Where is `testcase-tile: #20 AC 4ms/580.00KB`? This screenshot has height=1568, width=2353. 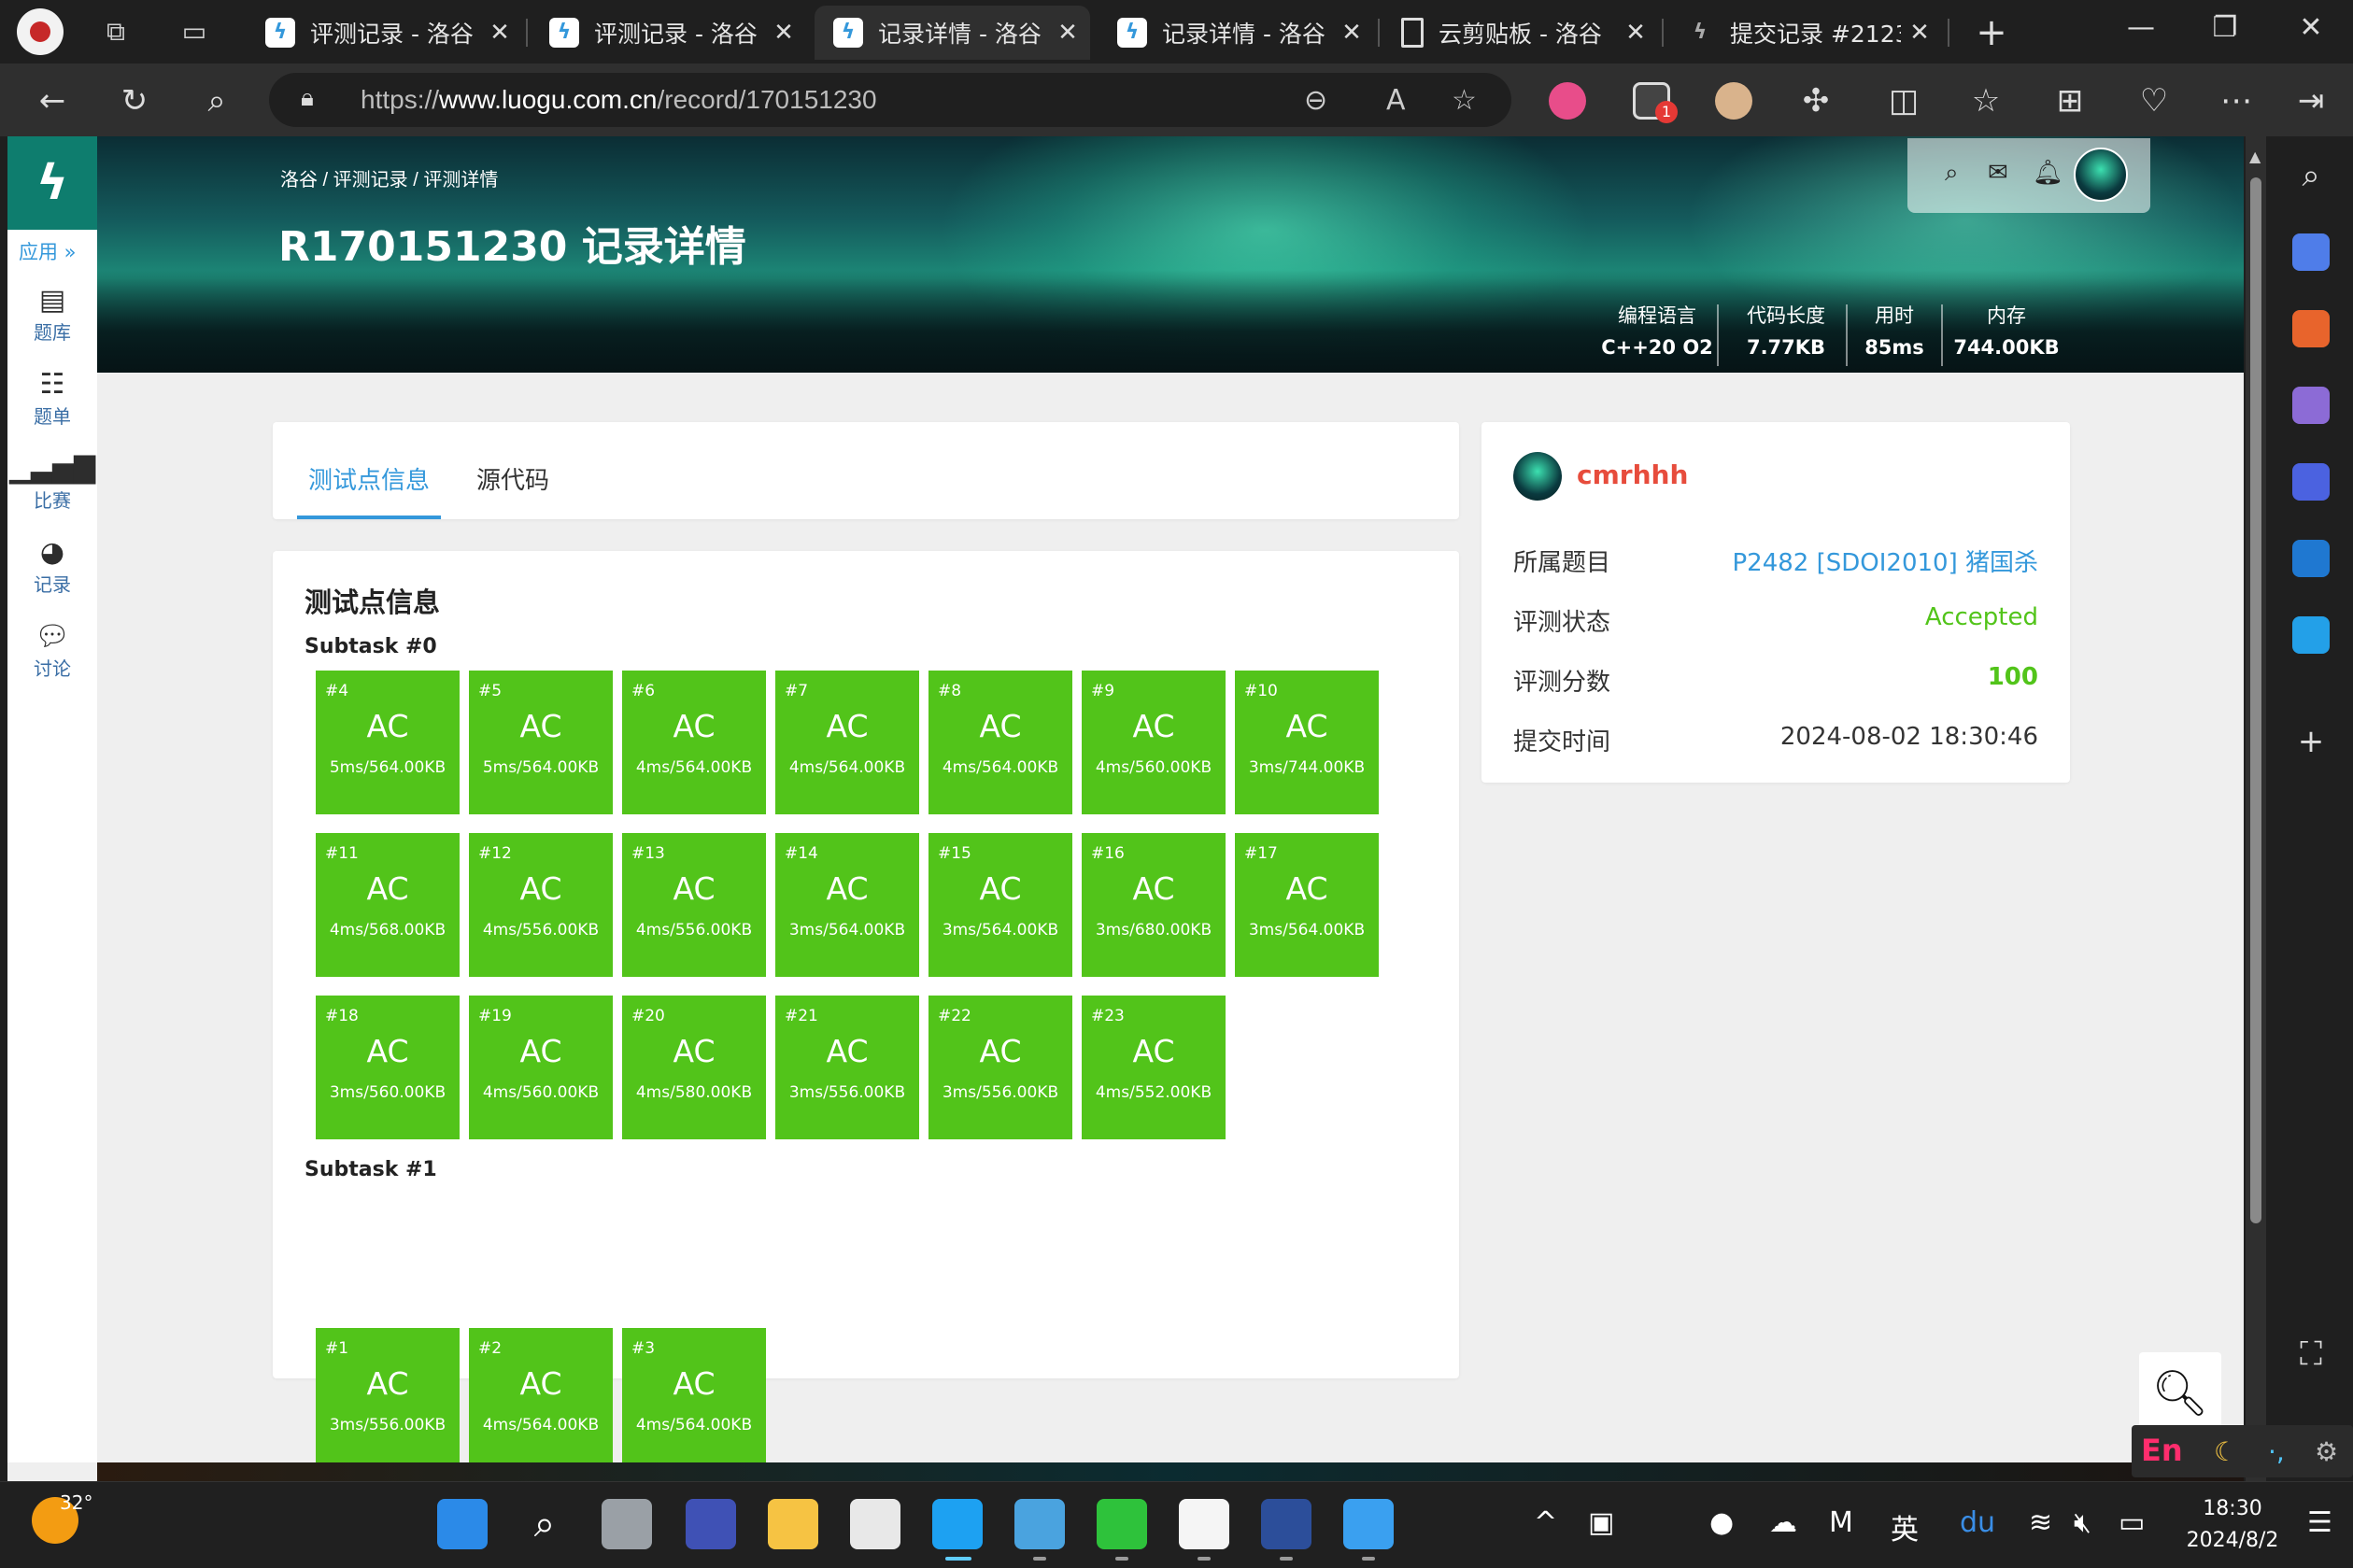 testcase-tile: #20 AC 4ms/580.00KB is located at coordinates (694, 1067).